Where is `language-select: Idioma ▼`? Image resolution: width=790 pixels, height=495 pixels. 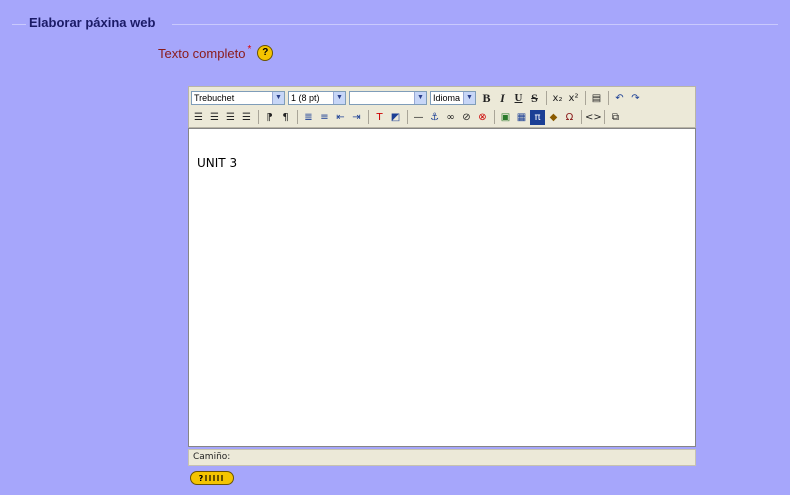
language-select: Idioma ▼ is located at coordinates (453, 98).